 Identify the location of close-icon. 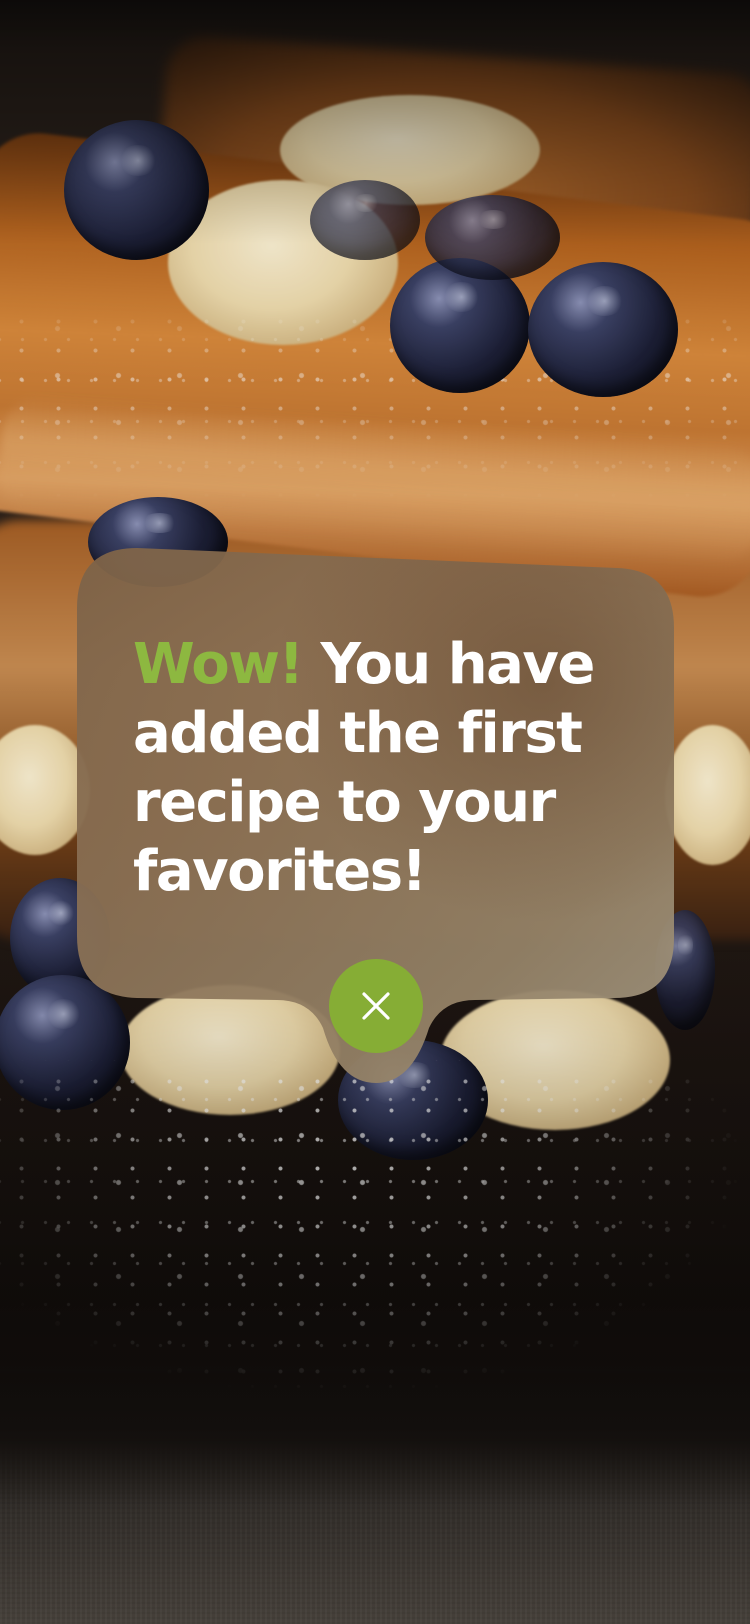
(376, 1006).